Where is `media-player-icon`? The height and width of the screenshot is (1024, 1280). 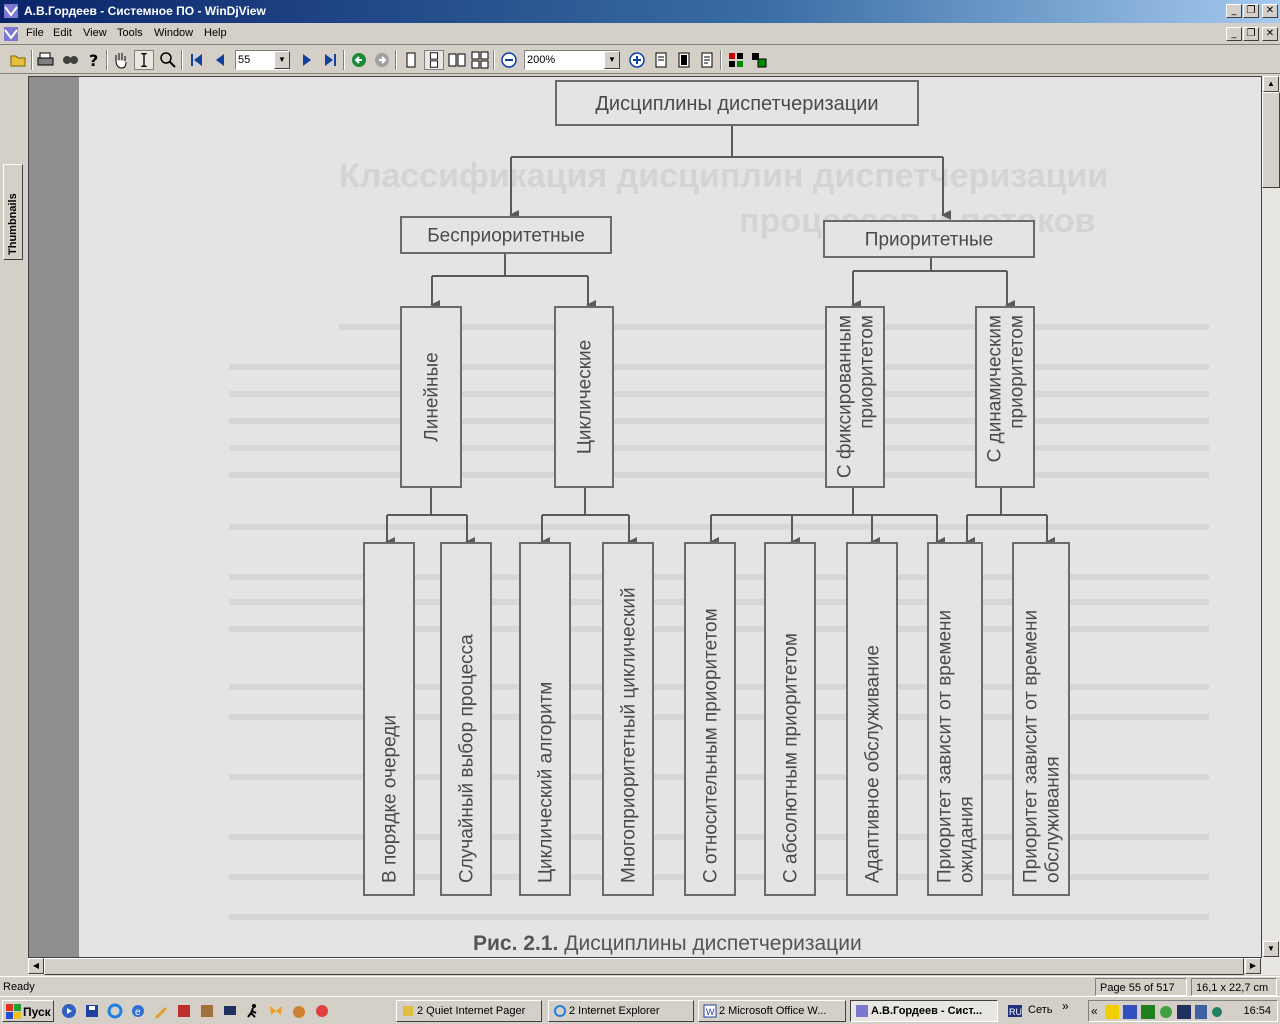
media-player-icon is located at coordinates (69, 1011).